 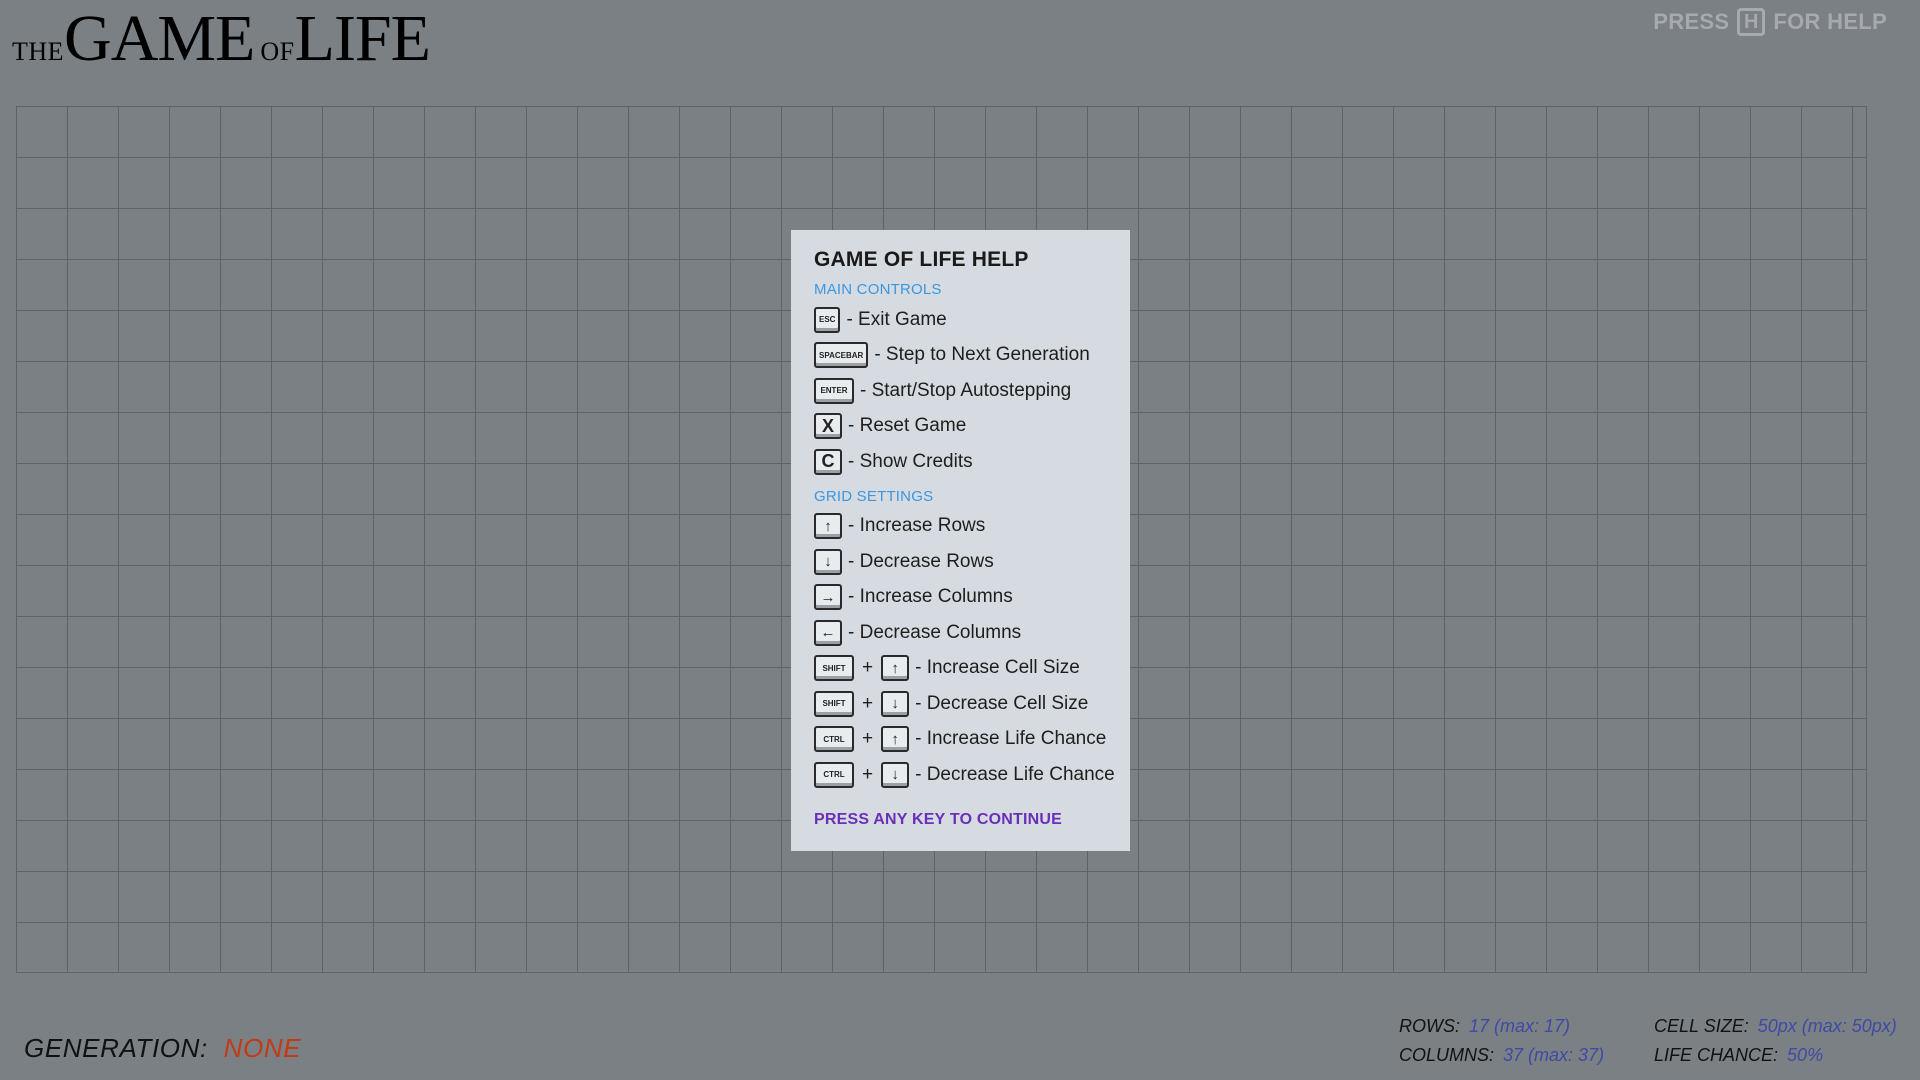 I want to click on generation-status: GENERATION: NONE, so click(x=162, y=1048).